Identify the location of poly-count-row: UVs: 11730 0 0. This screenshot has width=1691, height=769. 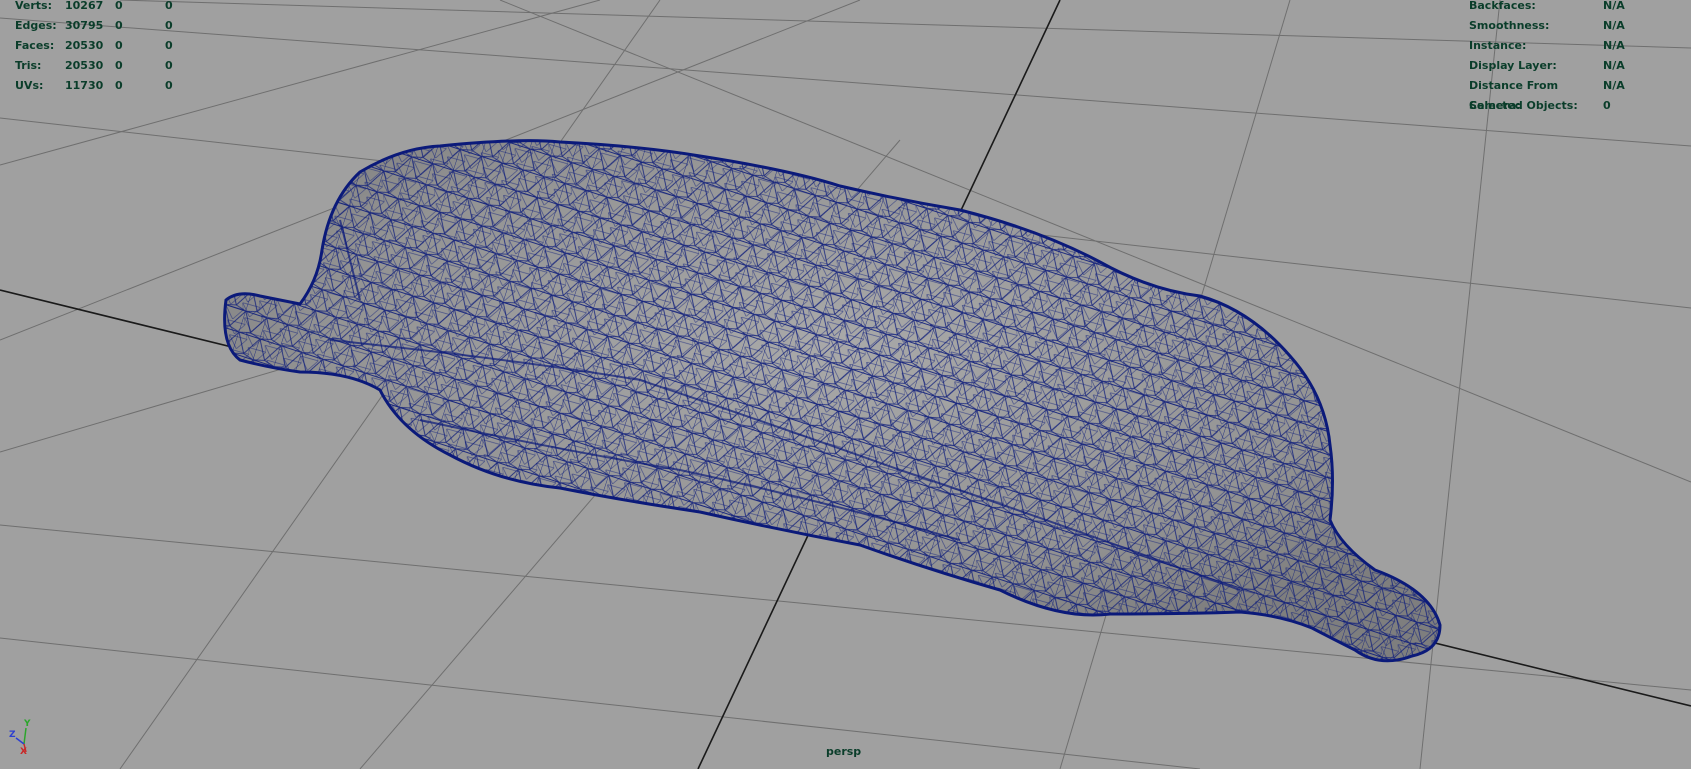
(100, 86).